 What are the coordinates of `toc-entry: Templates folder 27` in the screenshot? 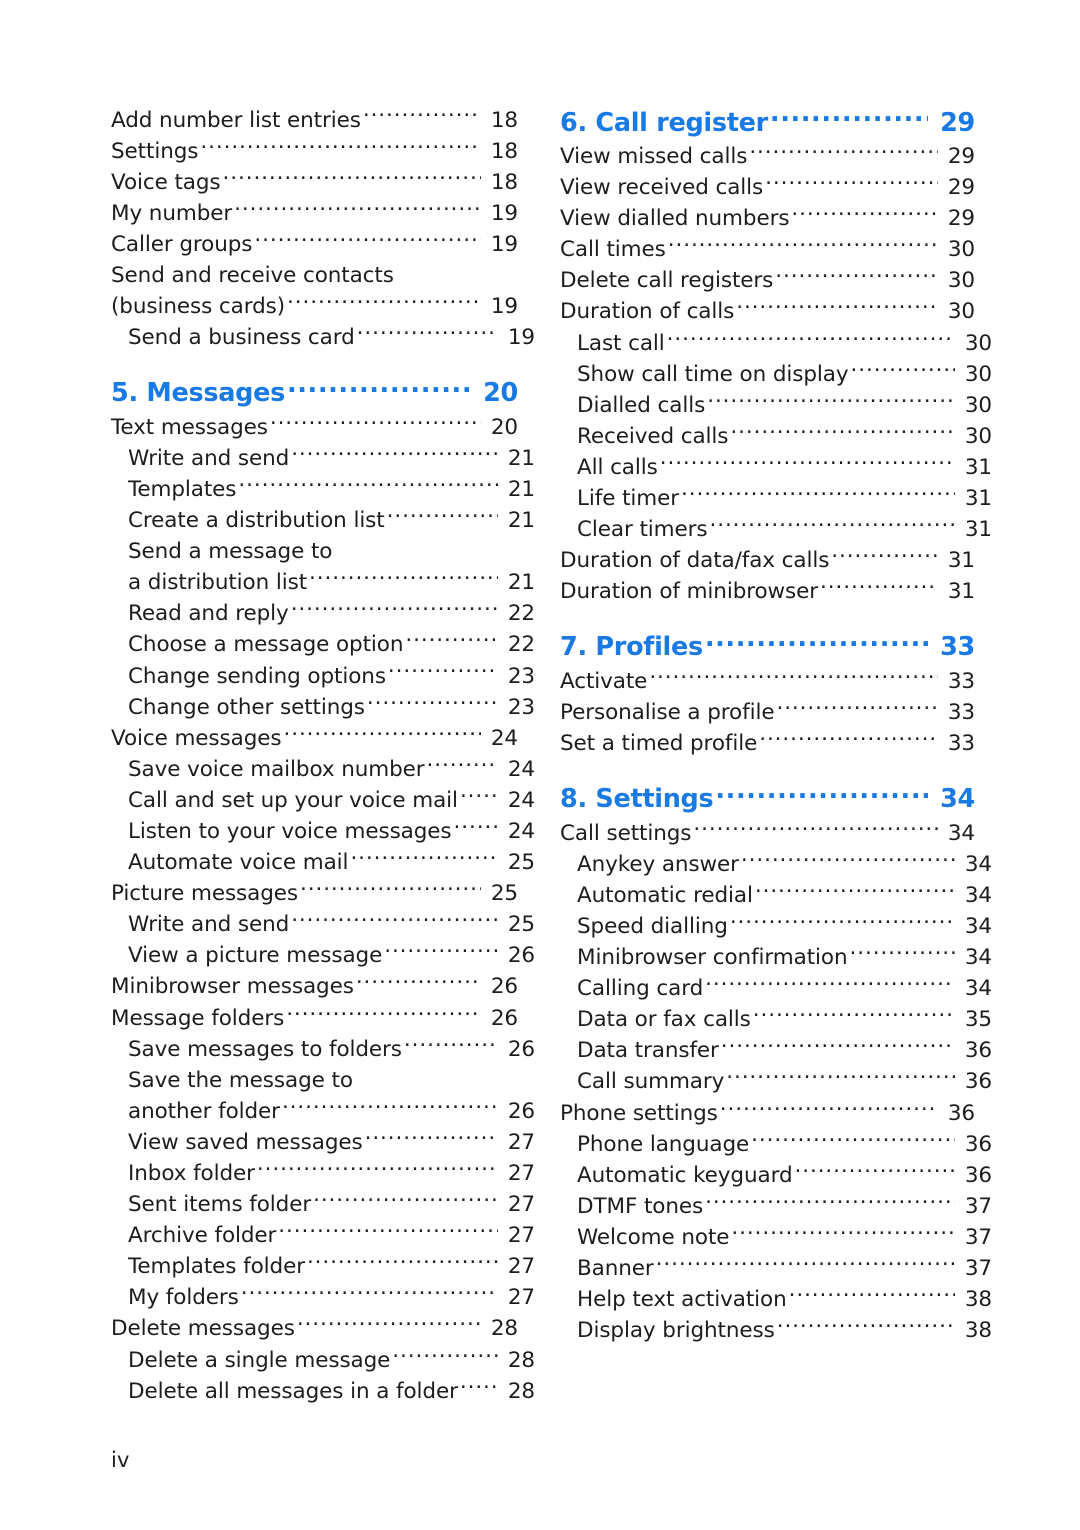 It's located at (323, 1267).